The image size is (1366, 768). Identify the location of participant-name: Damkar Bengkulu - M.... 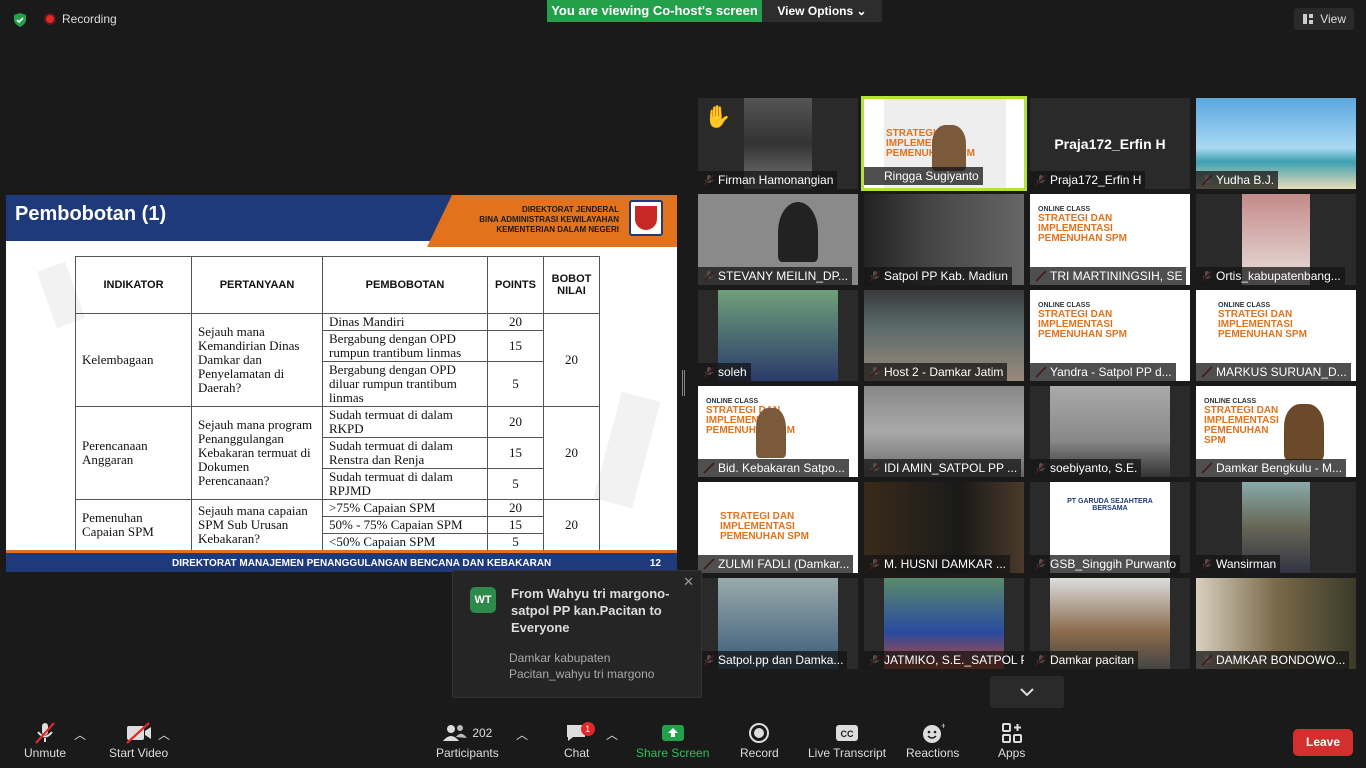
(1271, 468).